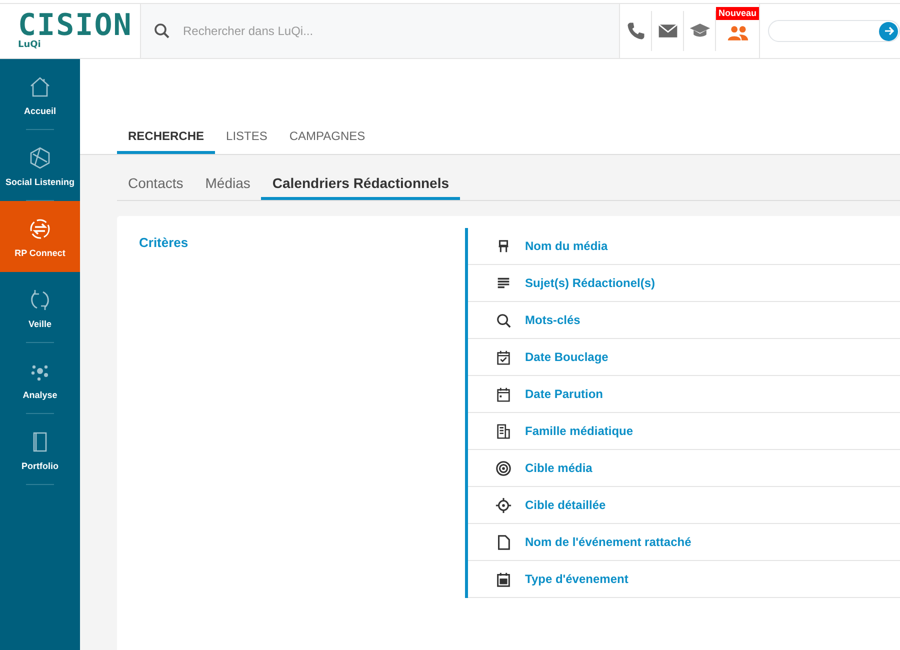 This screenshot has height=650, width=900. What do you see at coordinates (40, 253) in the screenshot?
I see `sidebar-label: RP Connect` at bounding box center [40, 253].